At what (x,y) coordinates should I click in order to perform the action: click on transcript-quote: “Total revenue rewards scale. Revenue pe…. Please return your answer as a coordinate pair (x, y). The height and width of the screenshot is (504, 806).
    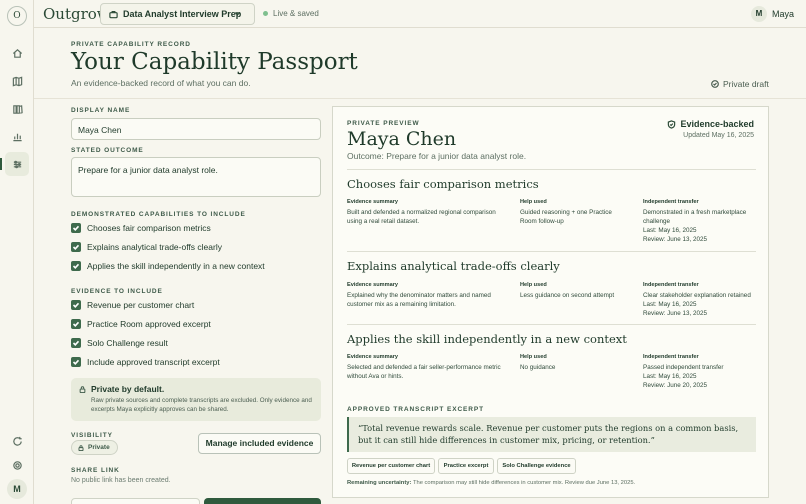
    Looking at the image, I should click on (551, 434).